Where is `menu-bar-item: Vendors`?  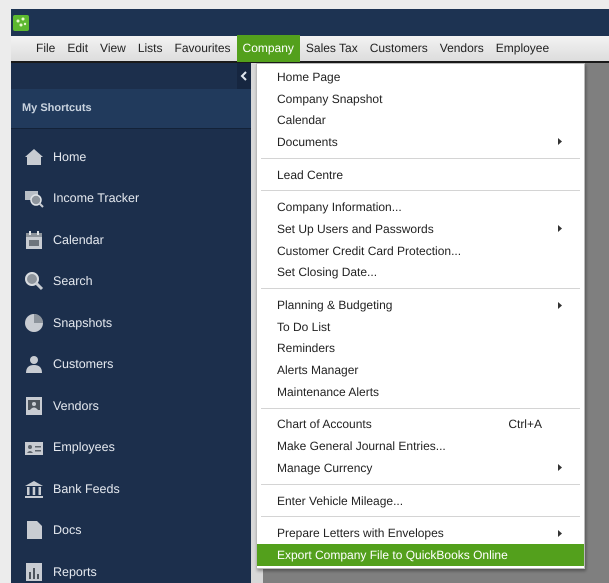 menu-bar-item: Vendors is located at coordinates (462, 48).